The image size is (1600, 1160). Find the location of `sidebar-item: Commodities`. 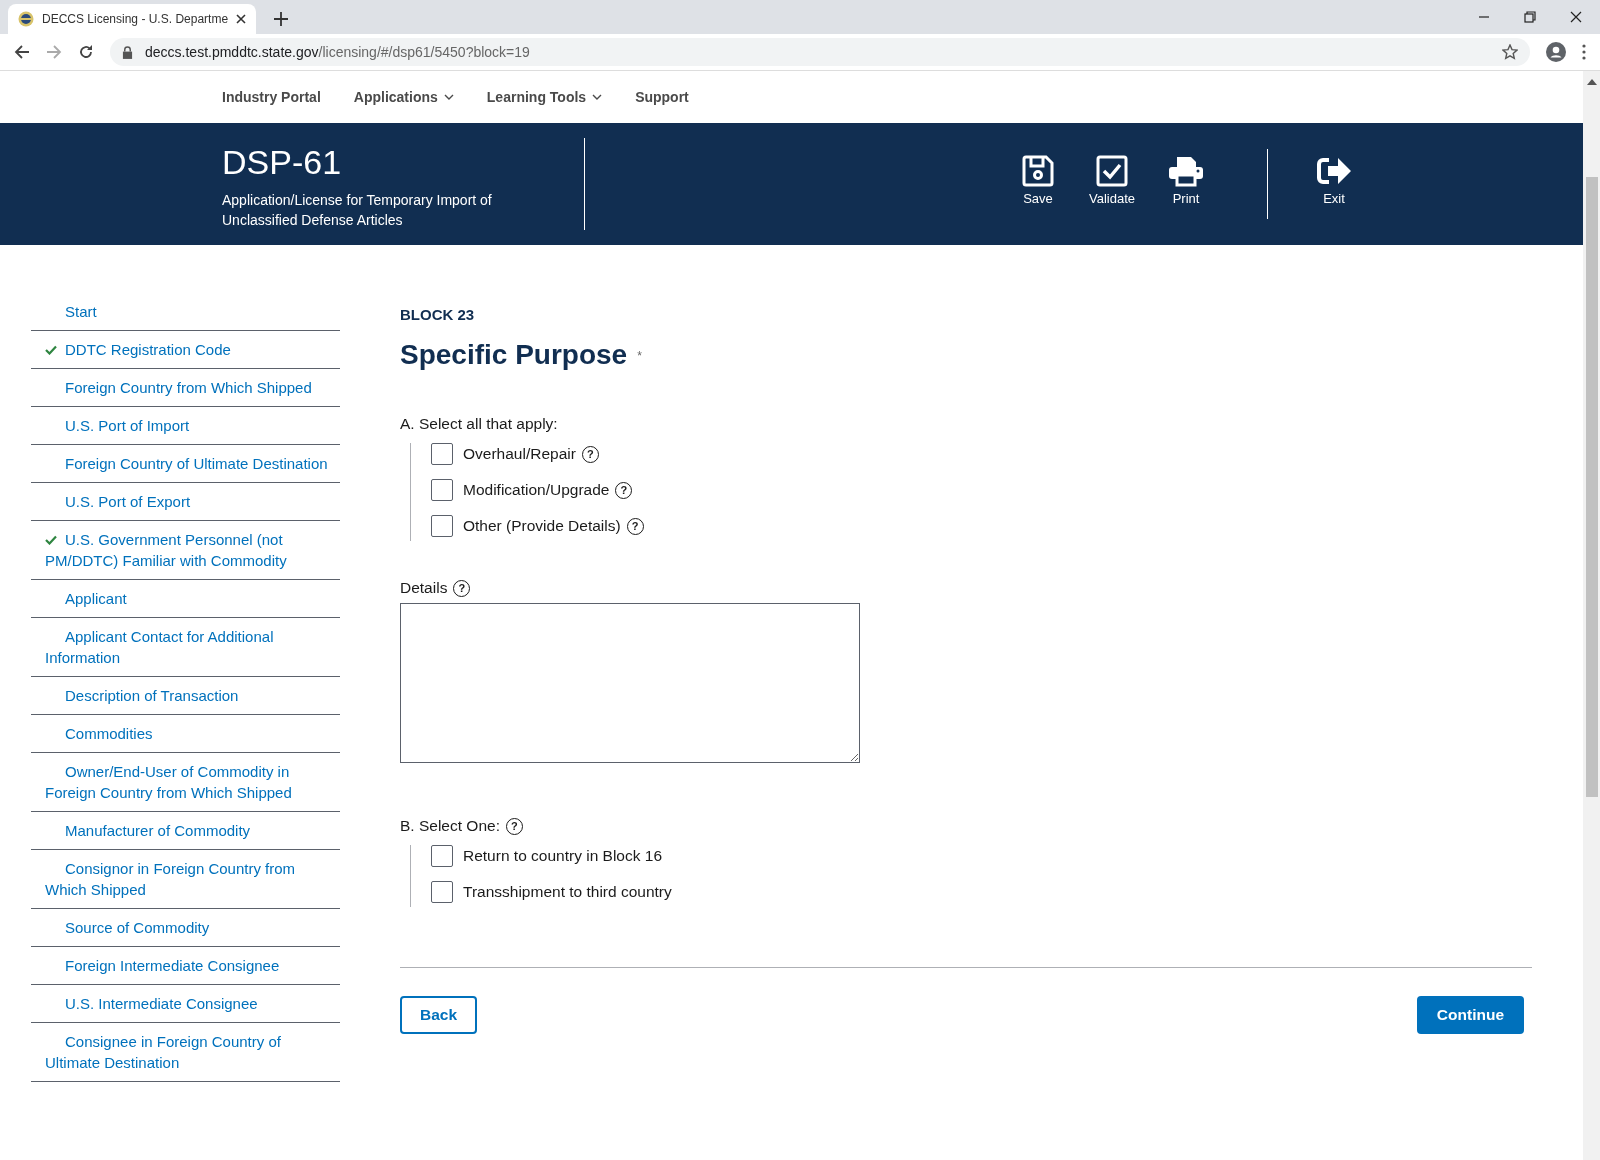

sidebar-item: Commodities is located at coordinates (185, 734).